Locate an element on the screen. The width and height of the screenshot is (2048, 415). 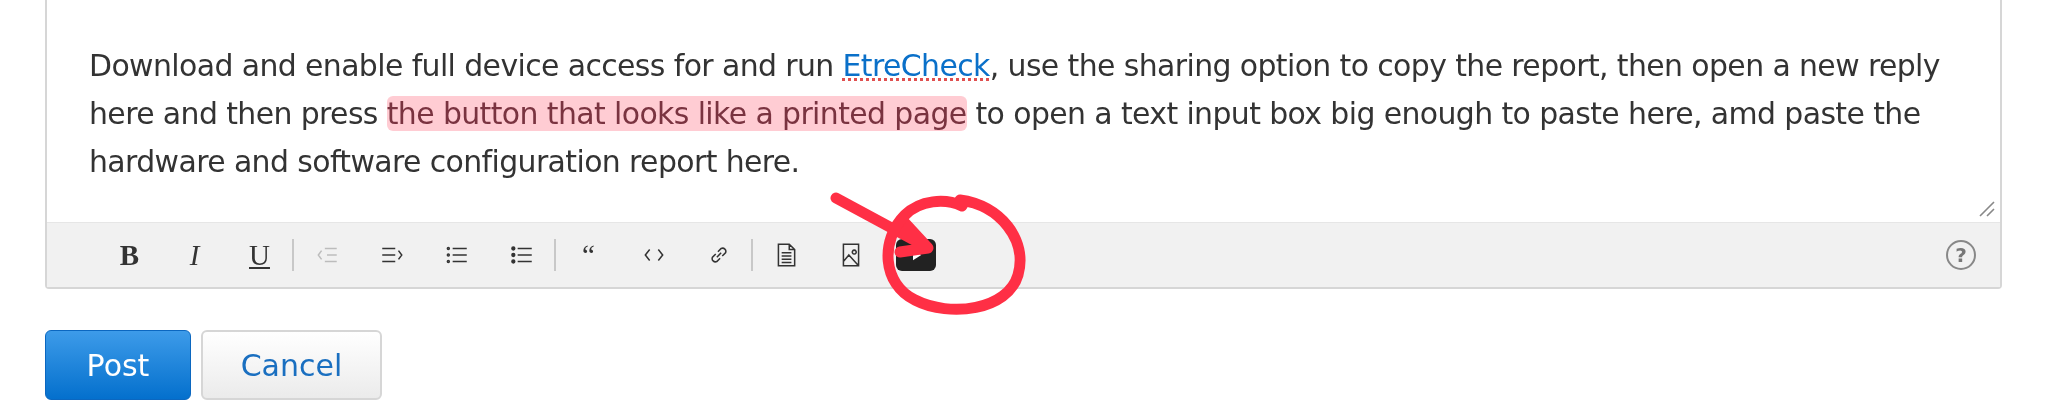
post-button: Post is located at coordinates (118, 365).